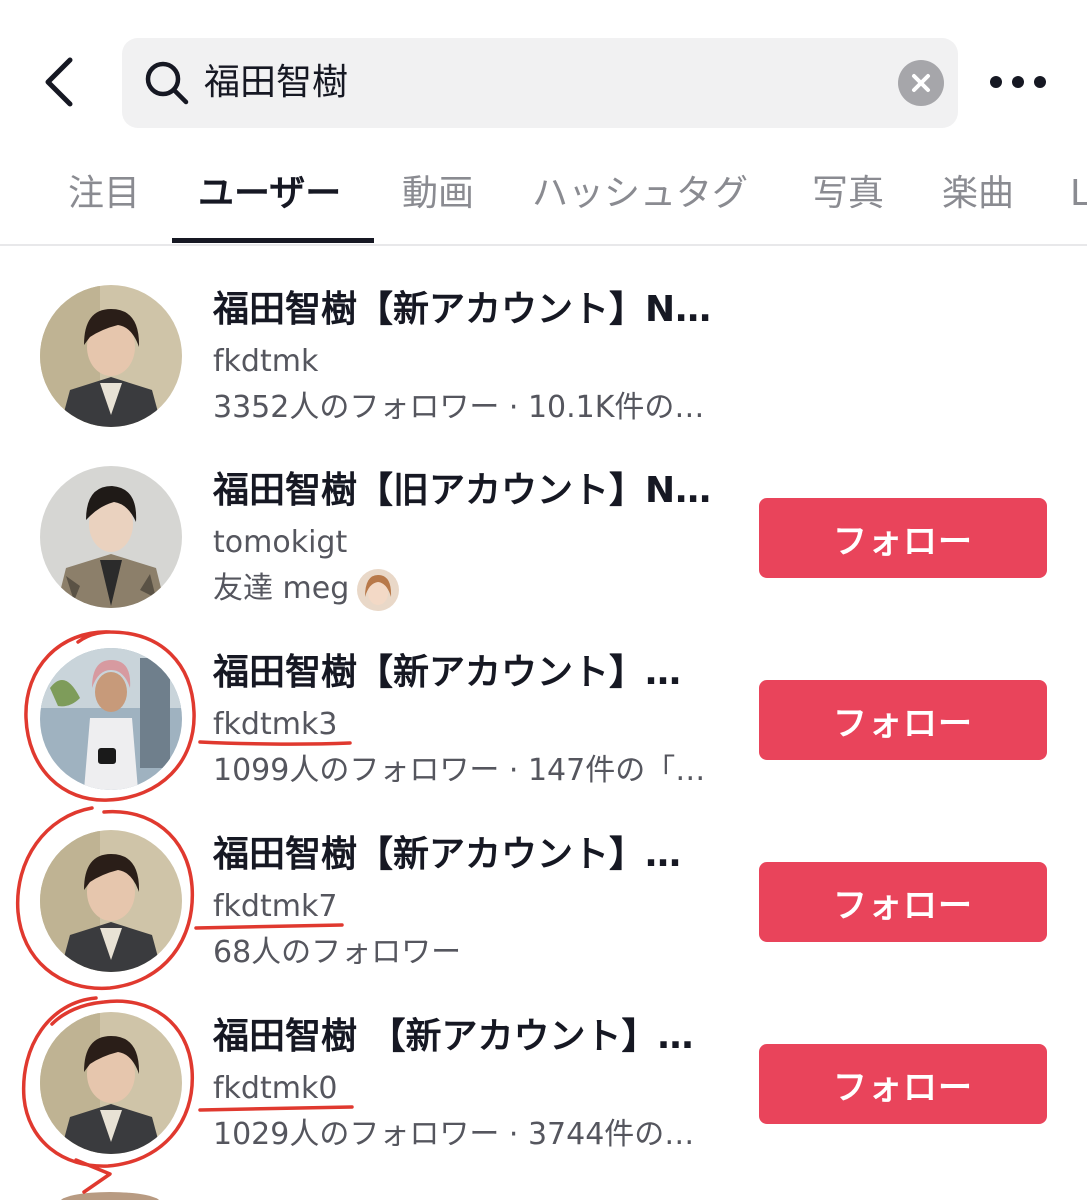 This screenshot has height=1200, width=1087. What do you see at coordinates (280, 542) in the screenshot?
I see `user-handle: tomokigt` at bounding box center [280, 542].